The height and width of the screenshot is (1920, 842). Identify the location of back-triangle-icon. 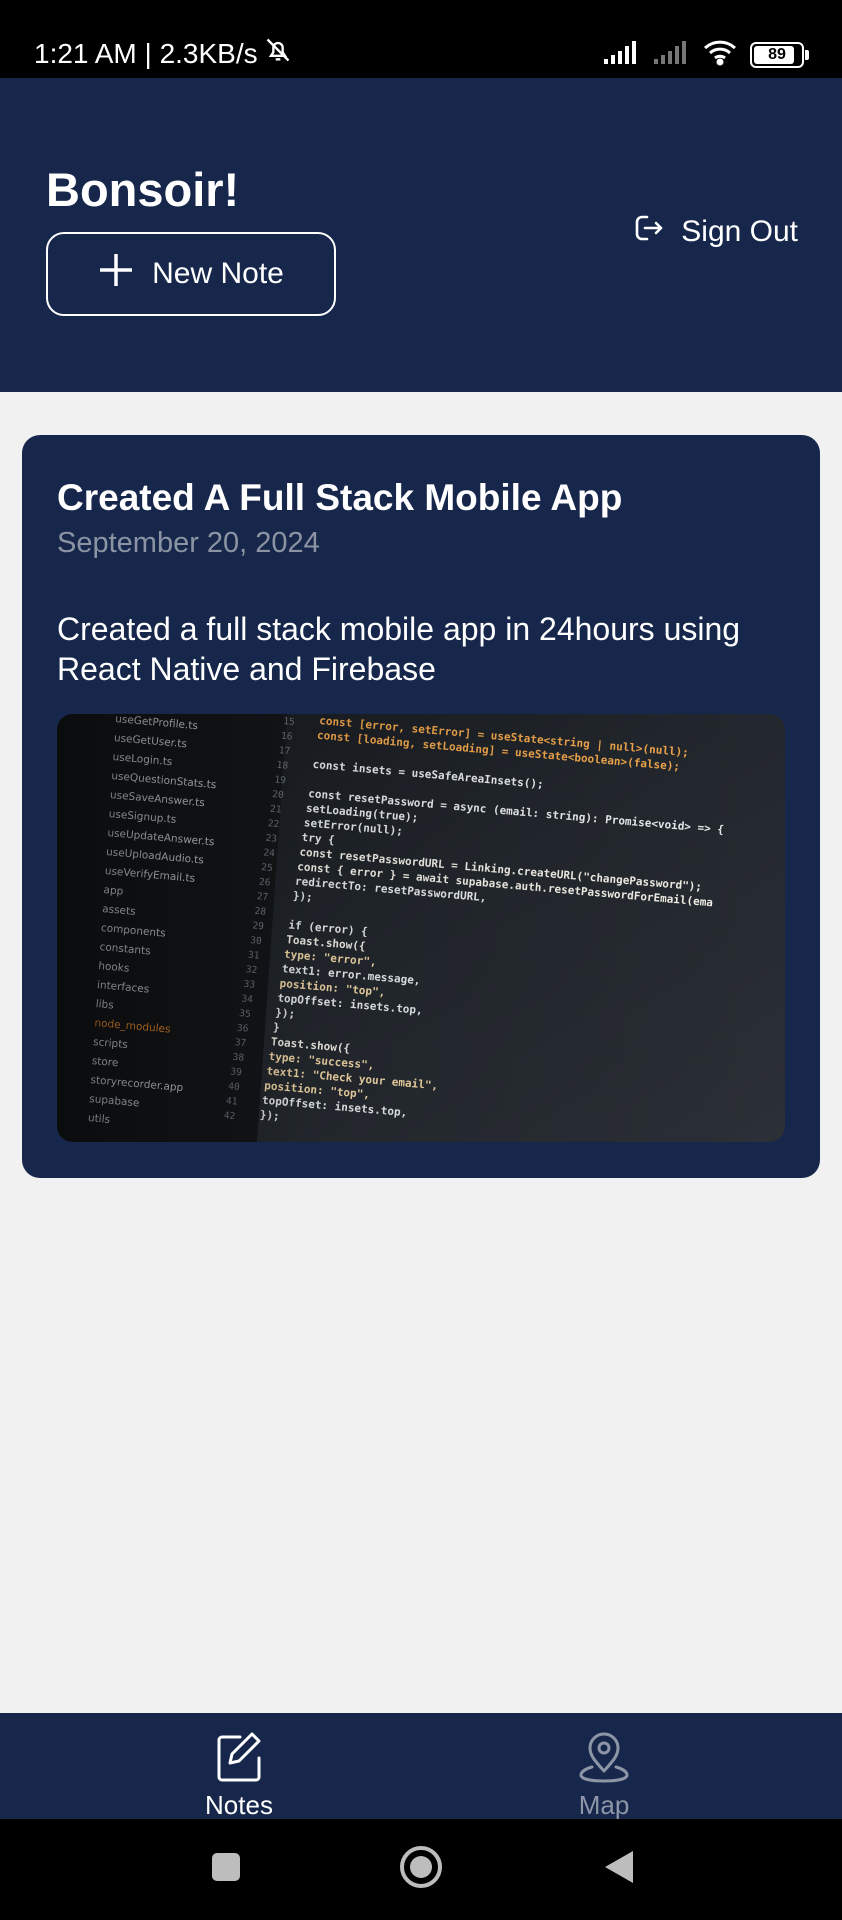
(619, 1869).